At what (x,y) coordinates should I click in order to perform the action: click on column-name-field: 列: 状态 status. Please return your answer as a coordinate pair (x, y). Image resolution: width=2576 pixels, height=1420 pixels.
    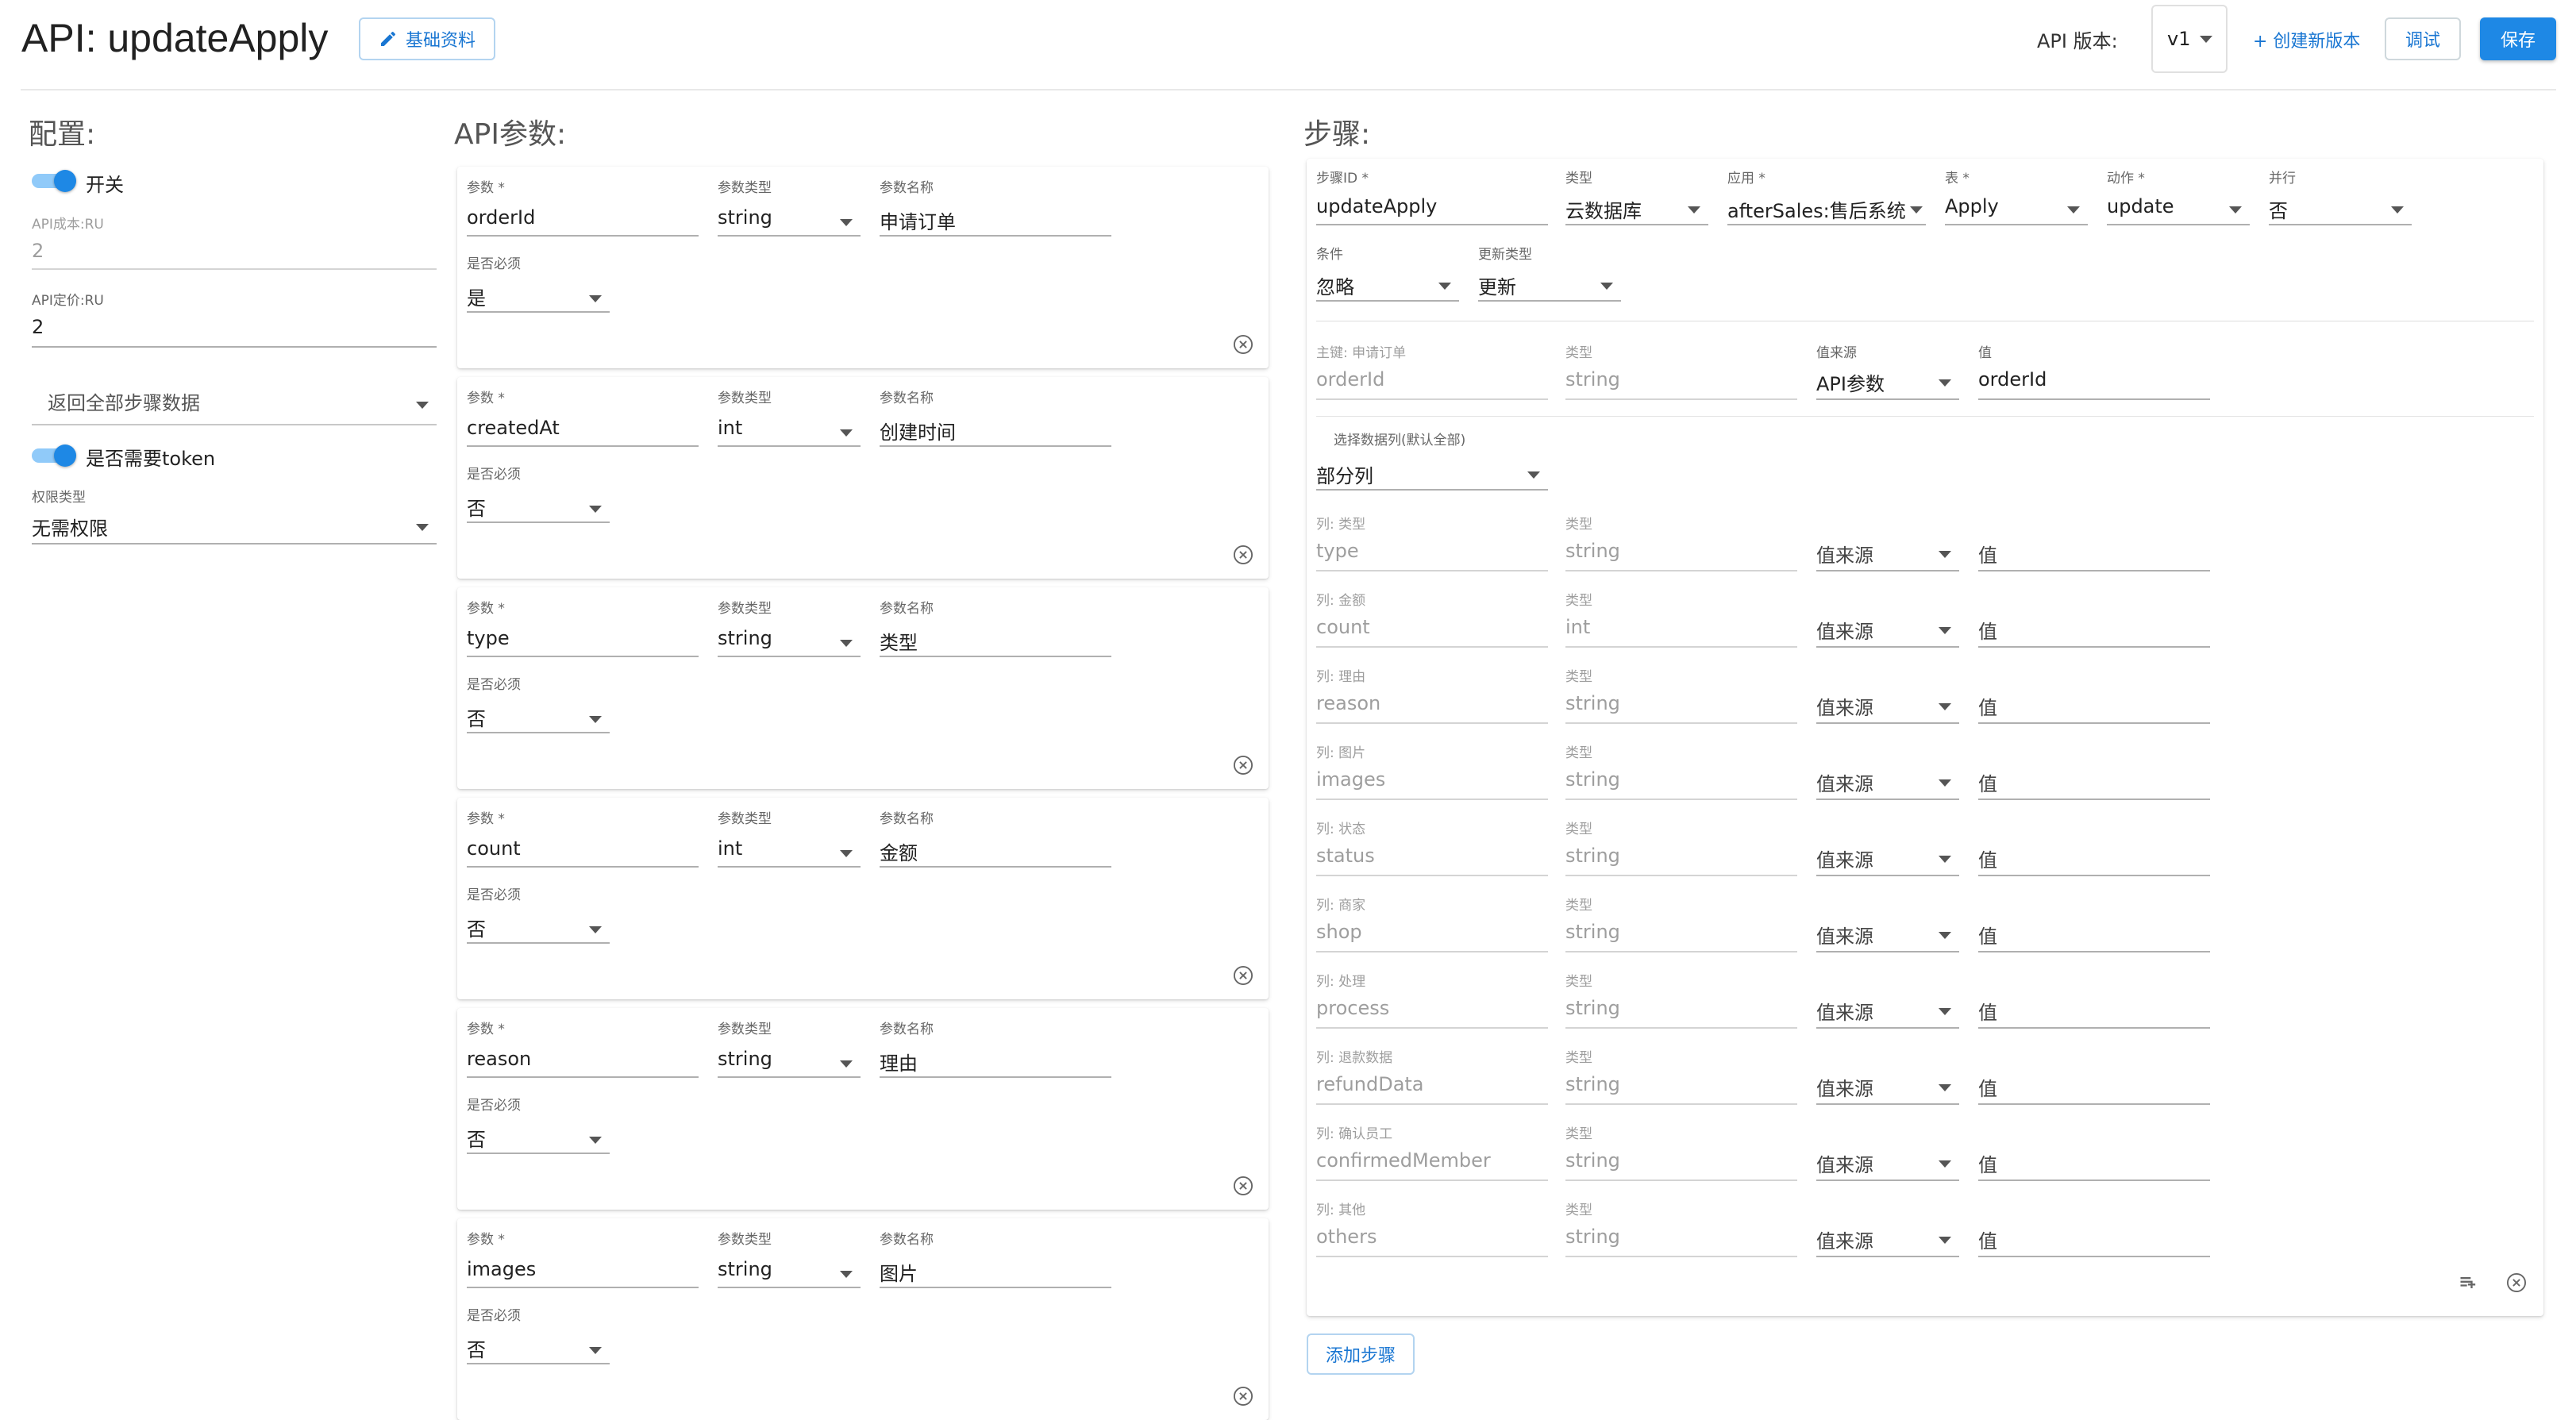
    Looking at the image, I should click on (1432, 847).